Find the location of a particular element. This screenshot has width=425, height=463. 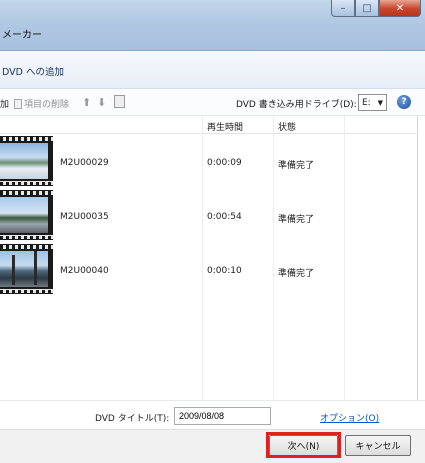

remove-item-button: 項目の削除 is located at coordinates (41, 103).